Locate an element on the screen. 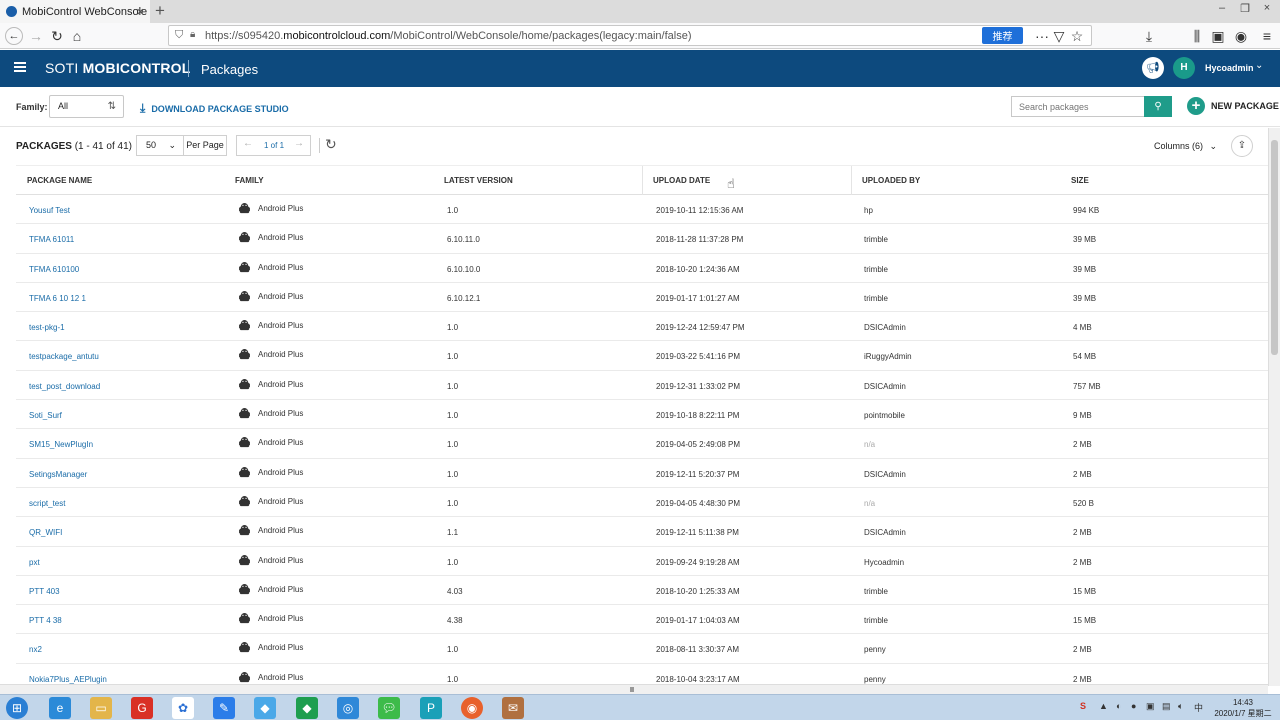 The image size is (1280, 720). next-page-icon: → is located at coordinates (299, 143).